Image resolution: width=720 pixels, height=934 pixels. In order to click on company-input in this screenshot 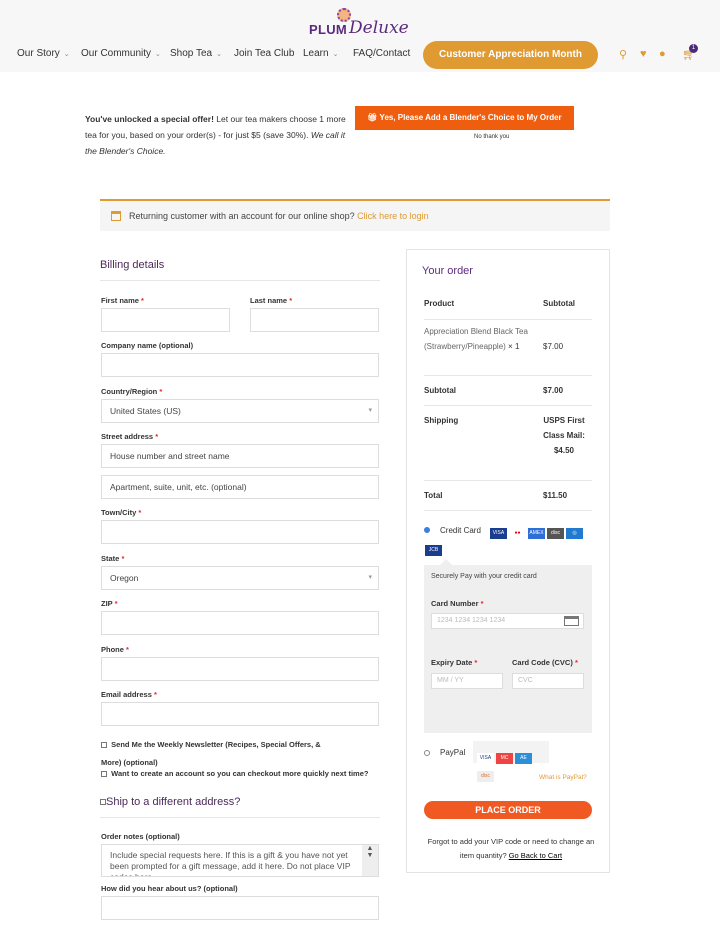, I will do `click(240, 365)`.